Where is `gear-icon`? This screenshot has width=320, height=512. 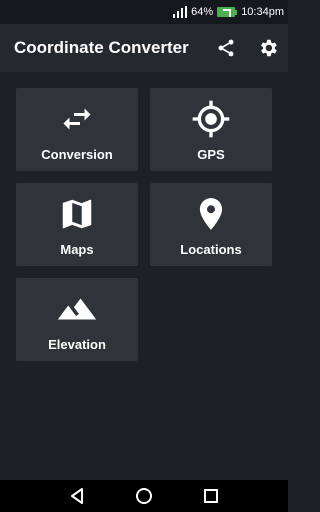 gear-icon is located at coordinates (269, 48).